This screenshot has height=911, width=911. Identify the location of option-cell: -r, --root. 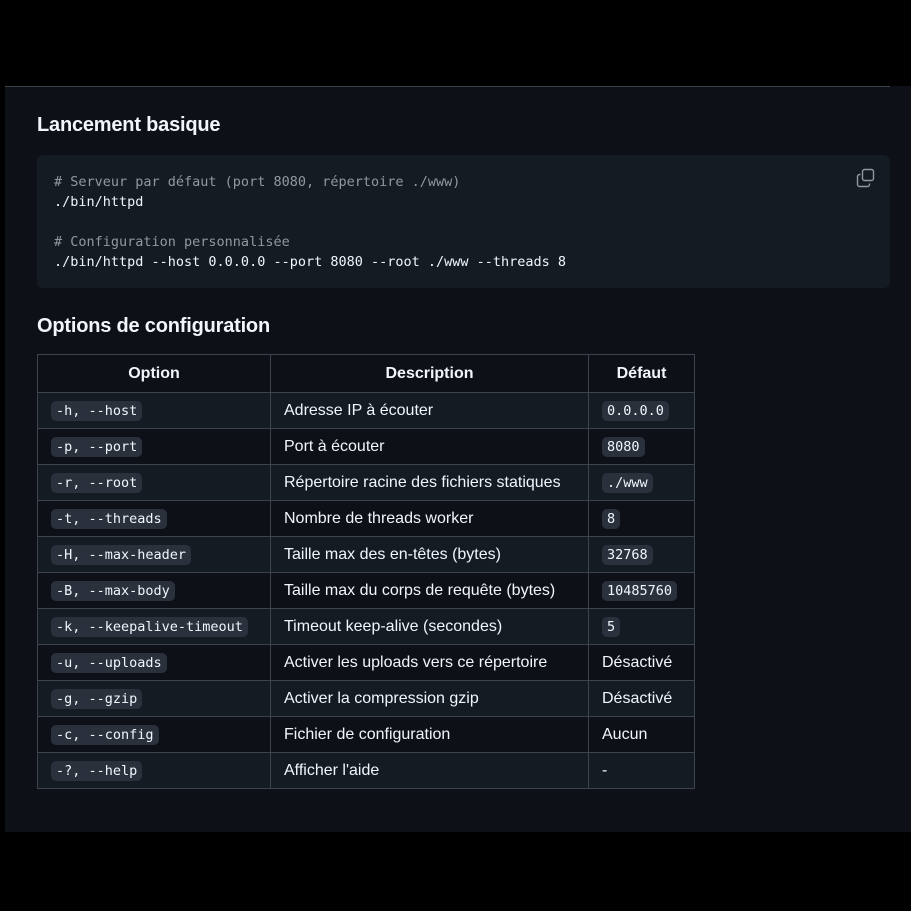
(154, 482).